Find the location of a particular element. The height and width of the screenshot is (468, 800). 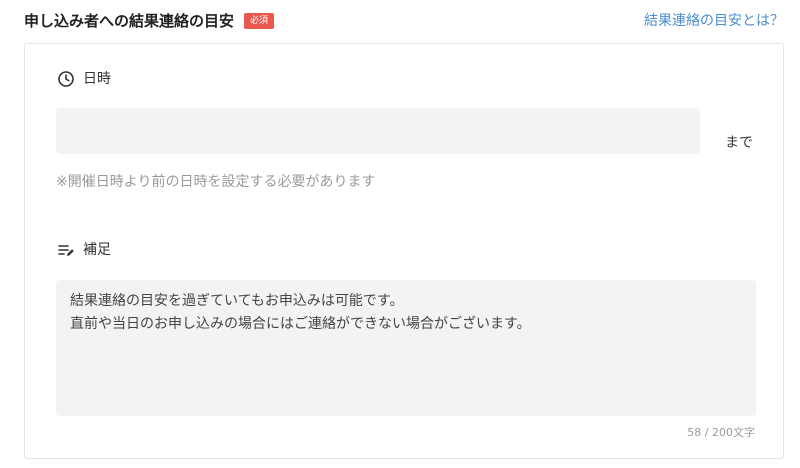

notes-edit-icon is located at coordinates (66, 250).